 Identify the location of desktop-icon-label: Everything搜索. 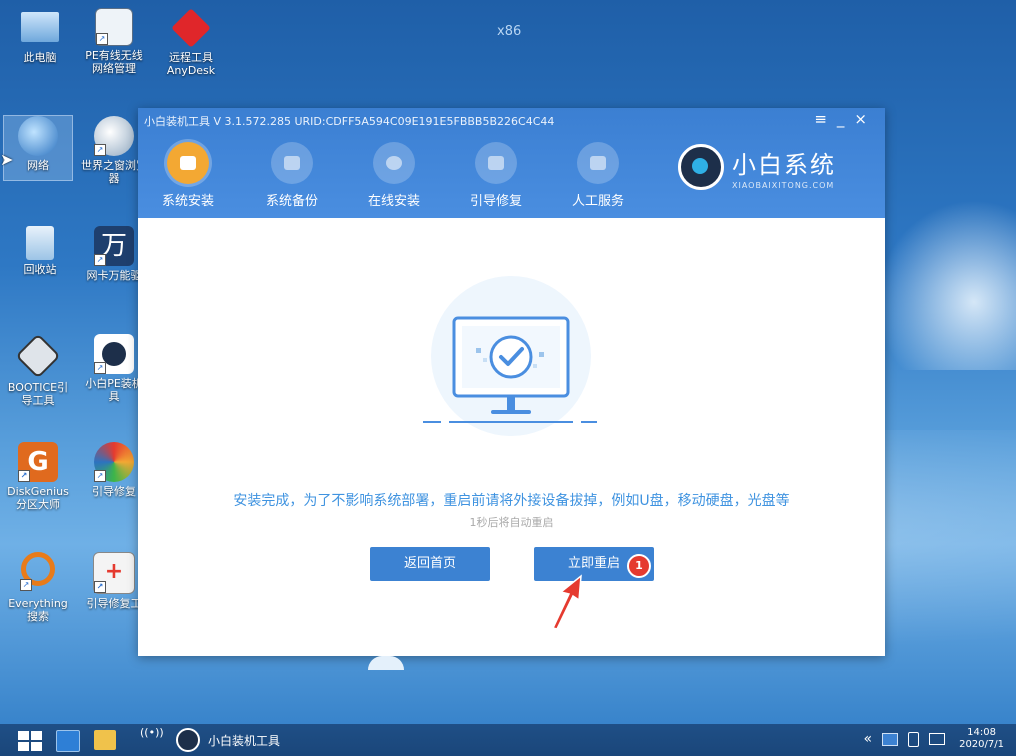
(38, 610).